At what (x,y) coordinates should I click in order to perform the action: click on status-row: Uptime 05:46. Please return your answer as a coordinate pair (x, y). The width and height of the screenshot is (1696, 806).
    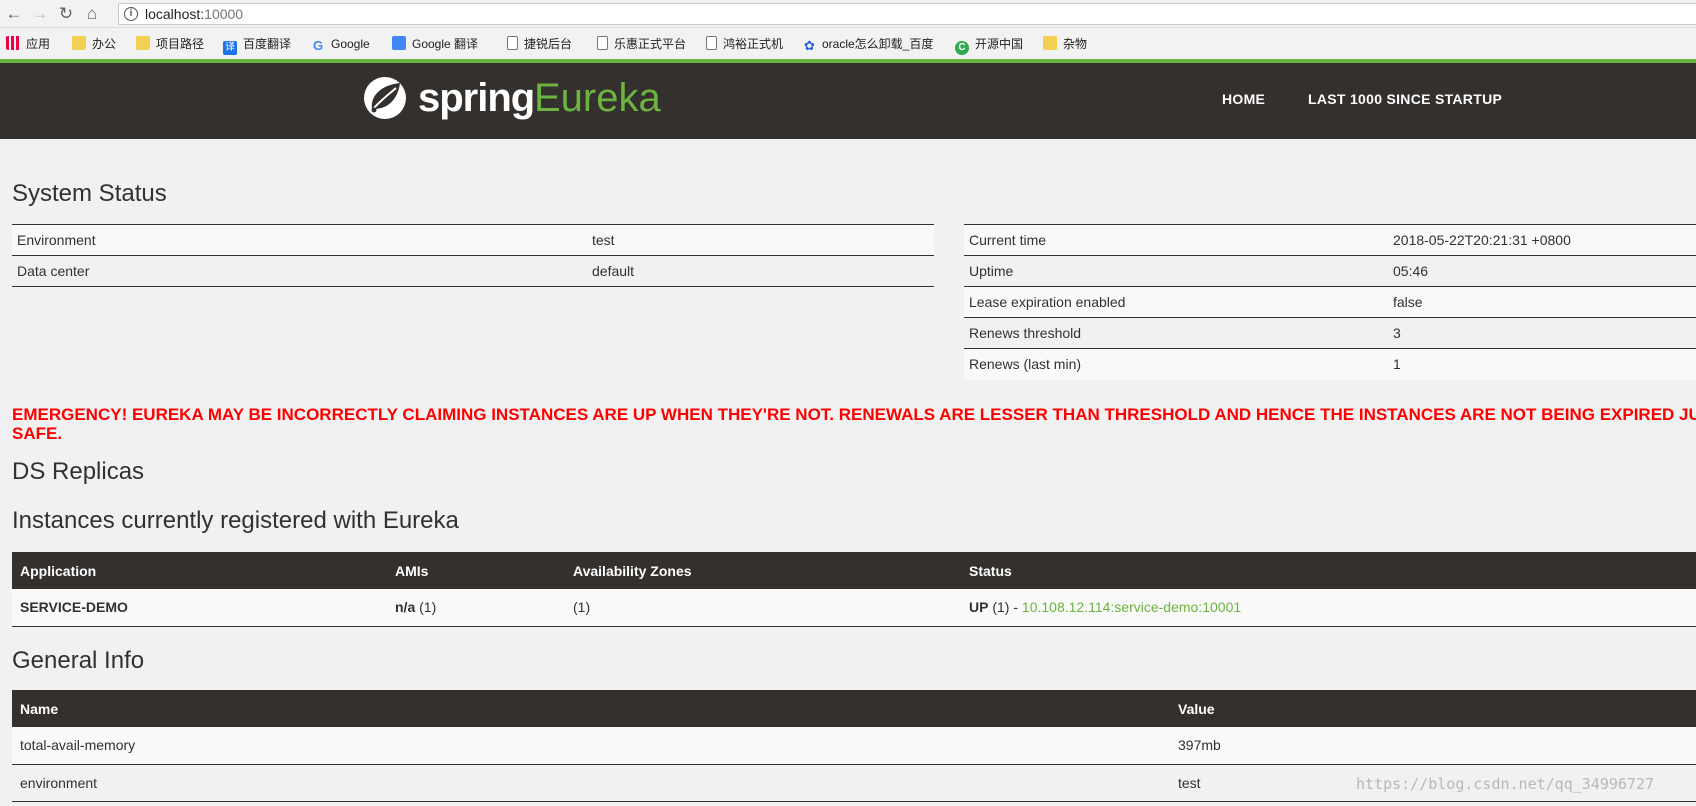
    Looking at the image, I should click on (1330, 271).